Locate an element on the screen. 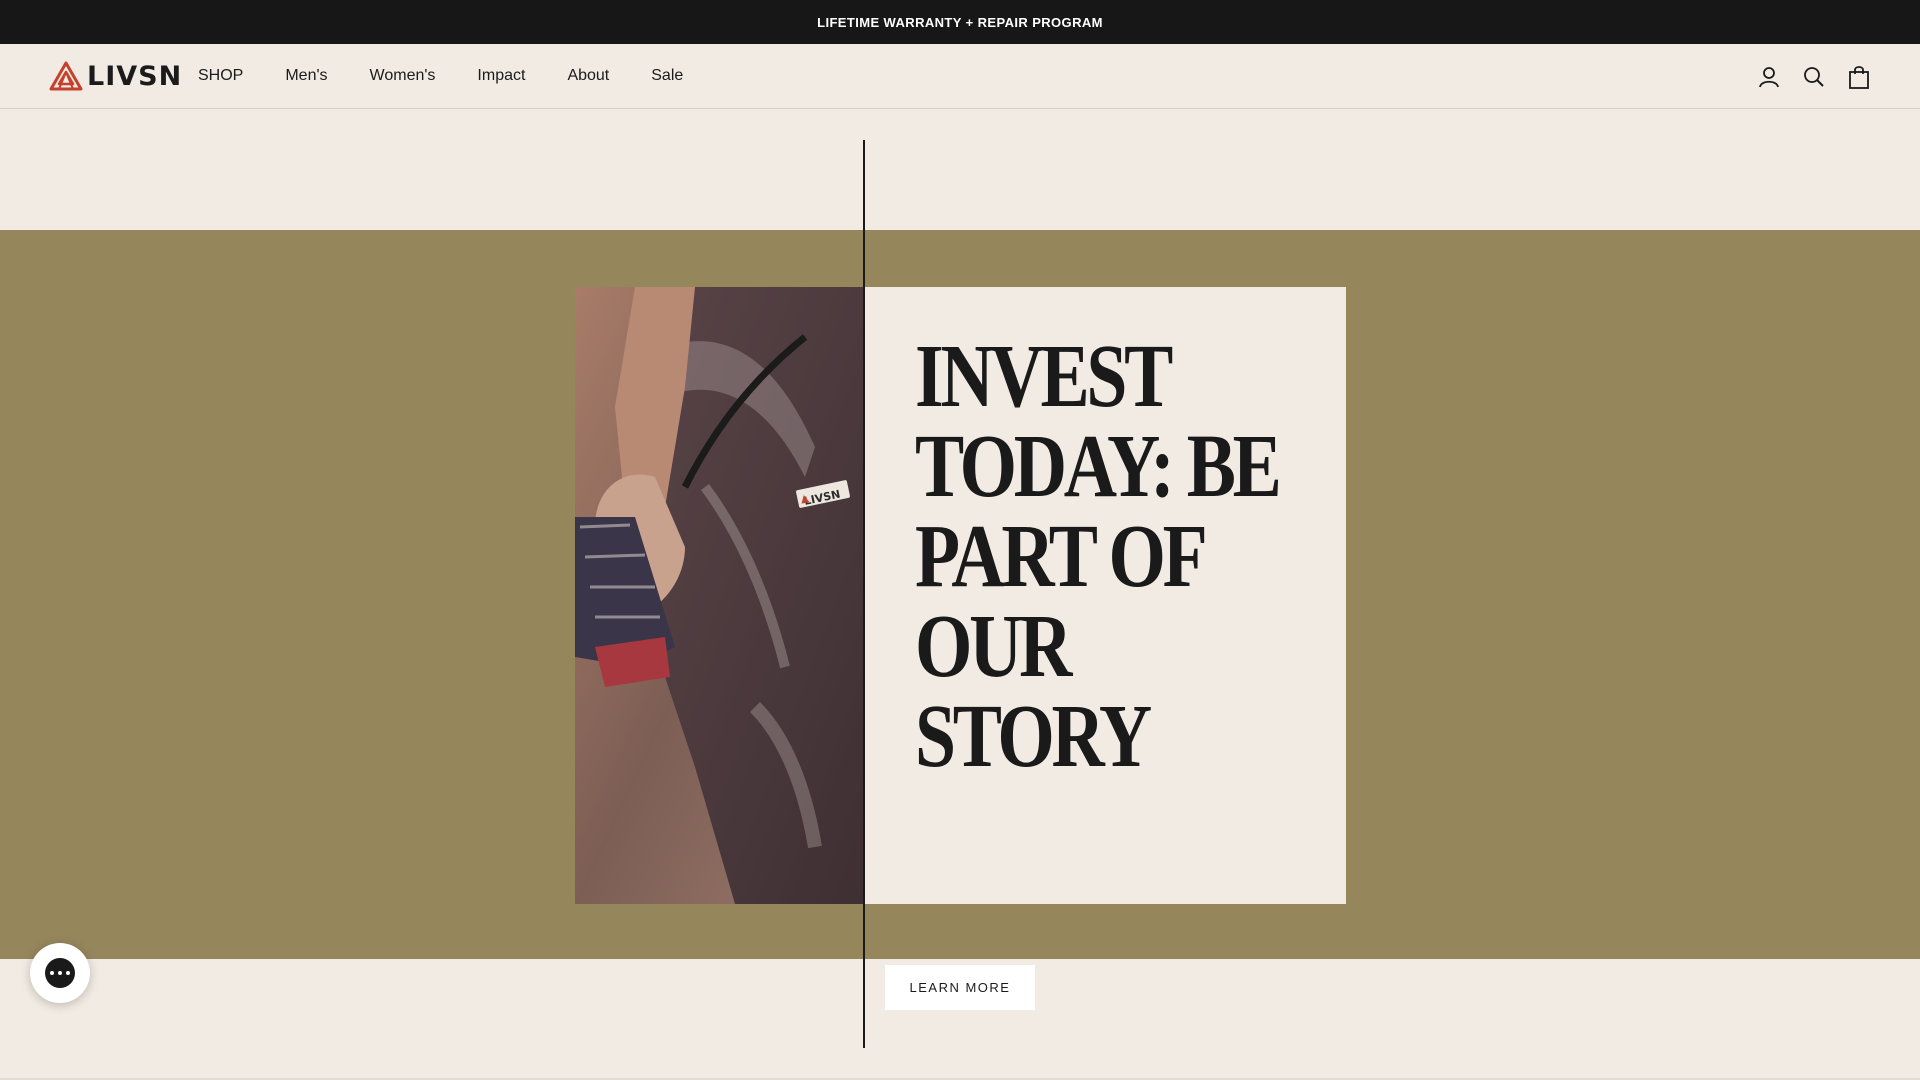 The width and height of the screenshot is (1920, 1080). logo: LIVSN is located at coordinates (115, 76).